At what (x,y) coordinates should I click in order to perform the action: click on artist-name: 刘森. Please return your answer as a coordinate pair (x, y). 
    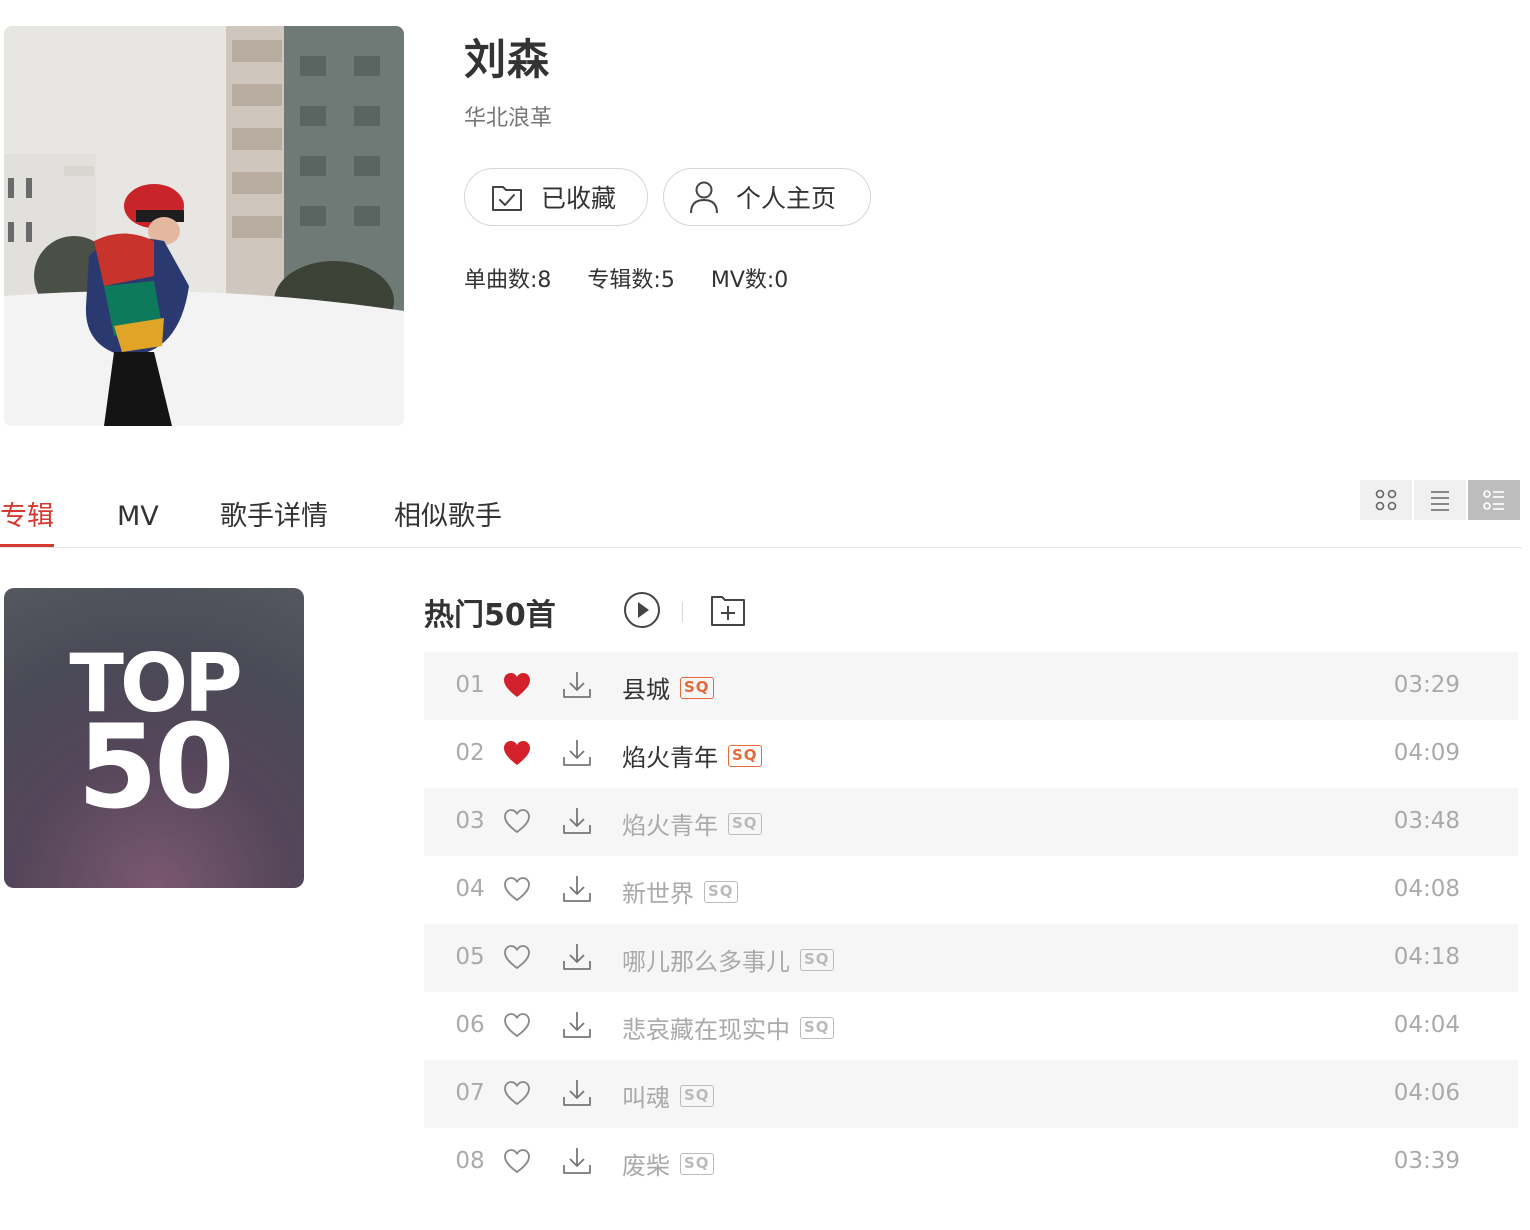
    Looking at the image, I should click on (507, 59).